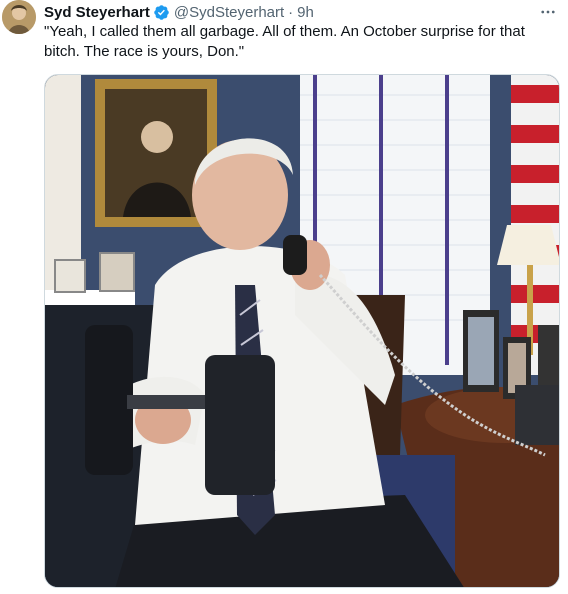  What do you see at coordinates (229, 12) in the screenshot?
I see `author-handle: @SydSteyerhart` at bounding box center [229, 12].